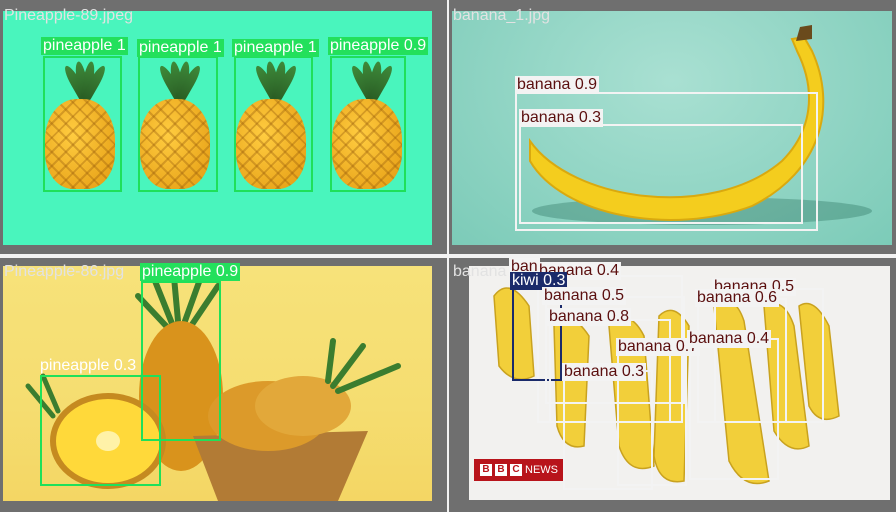 Image resolution: width=896 pixels, height=512 pixels. What do you see at coordinates (589, 317) in the screenshot?
I see `detection-label: banana 0.8` at bounding box center [589, 317].